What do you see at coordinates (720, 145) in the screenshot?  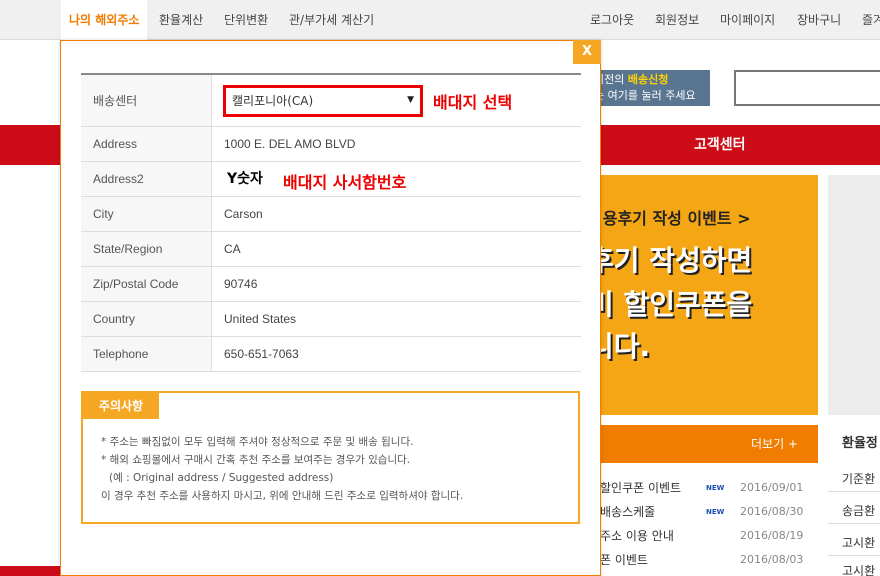 I see `customer-center-link: 고객센터` at bounding box center [720, 145].